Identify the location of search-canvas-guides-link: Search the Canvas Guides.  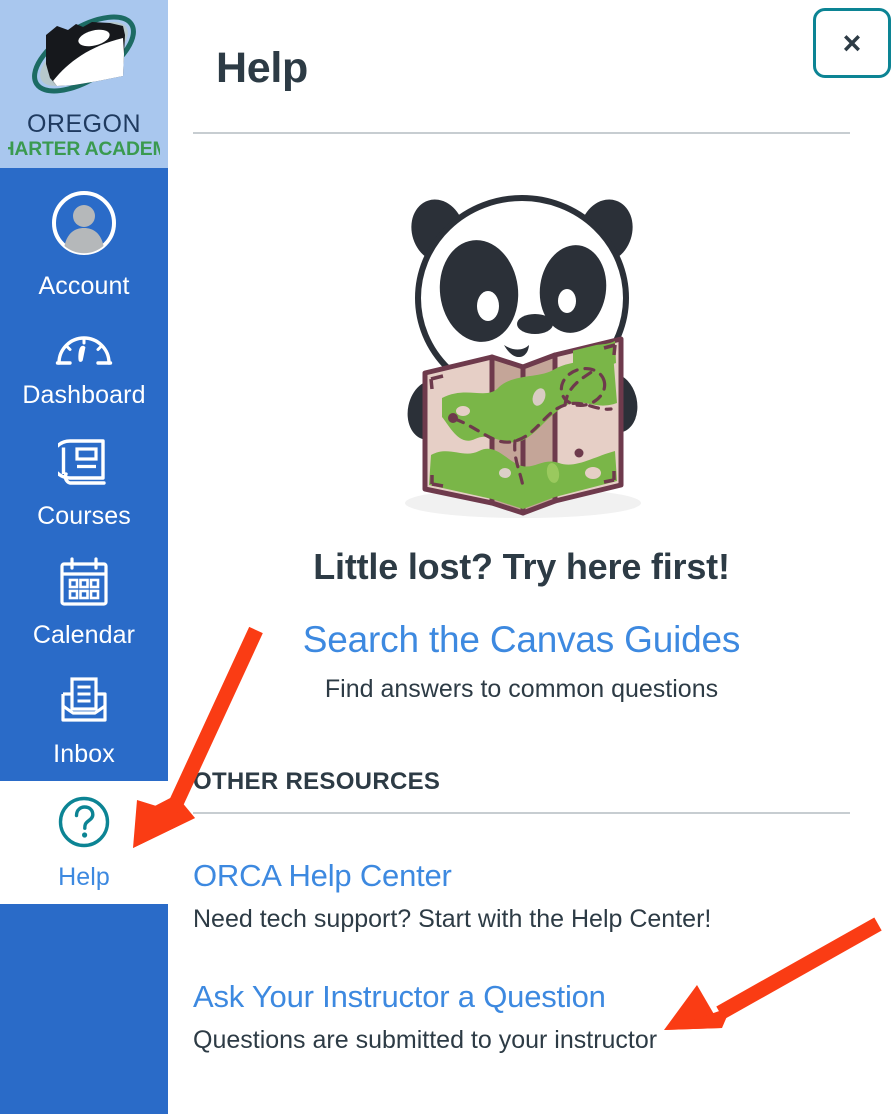
(521, 640).